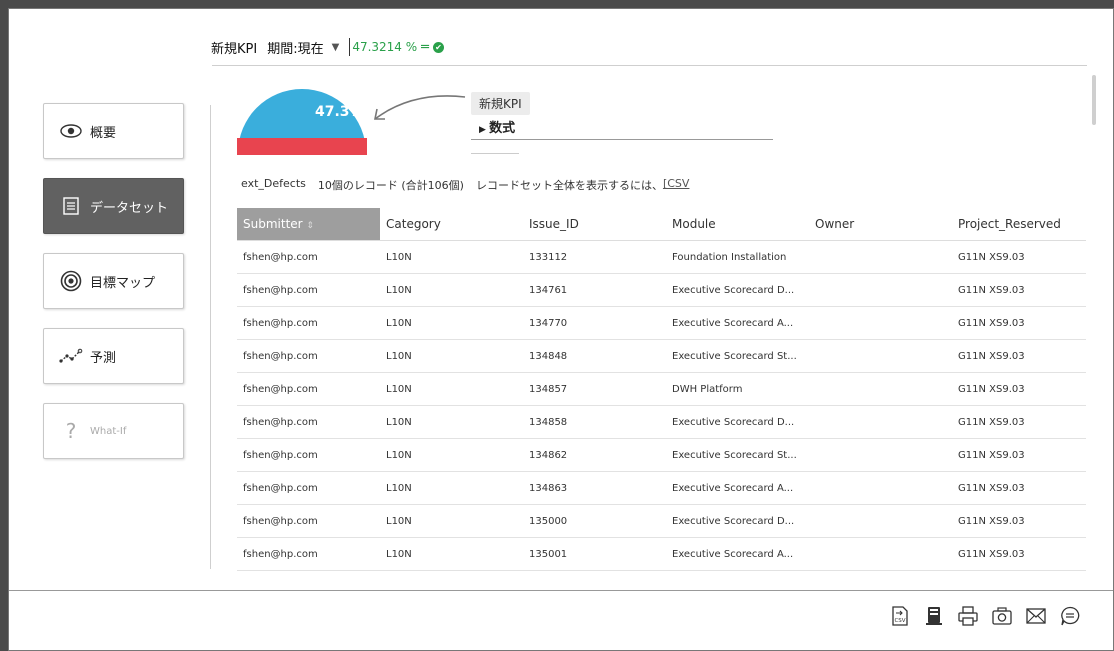  Describe the element at coordinates (594, 488) in the screenshot. I see `cell-issue-id: 134863` at that location.